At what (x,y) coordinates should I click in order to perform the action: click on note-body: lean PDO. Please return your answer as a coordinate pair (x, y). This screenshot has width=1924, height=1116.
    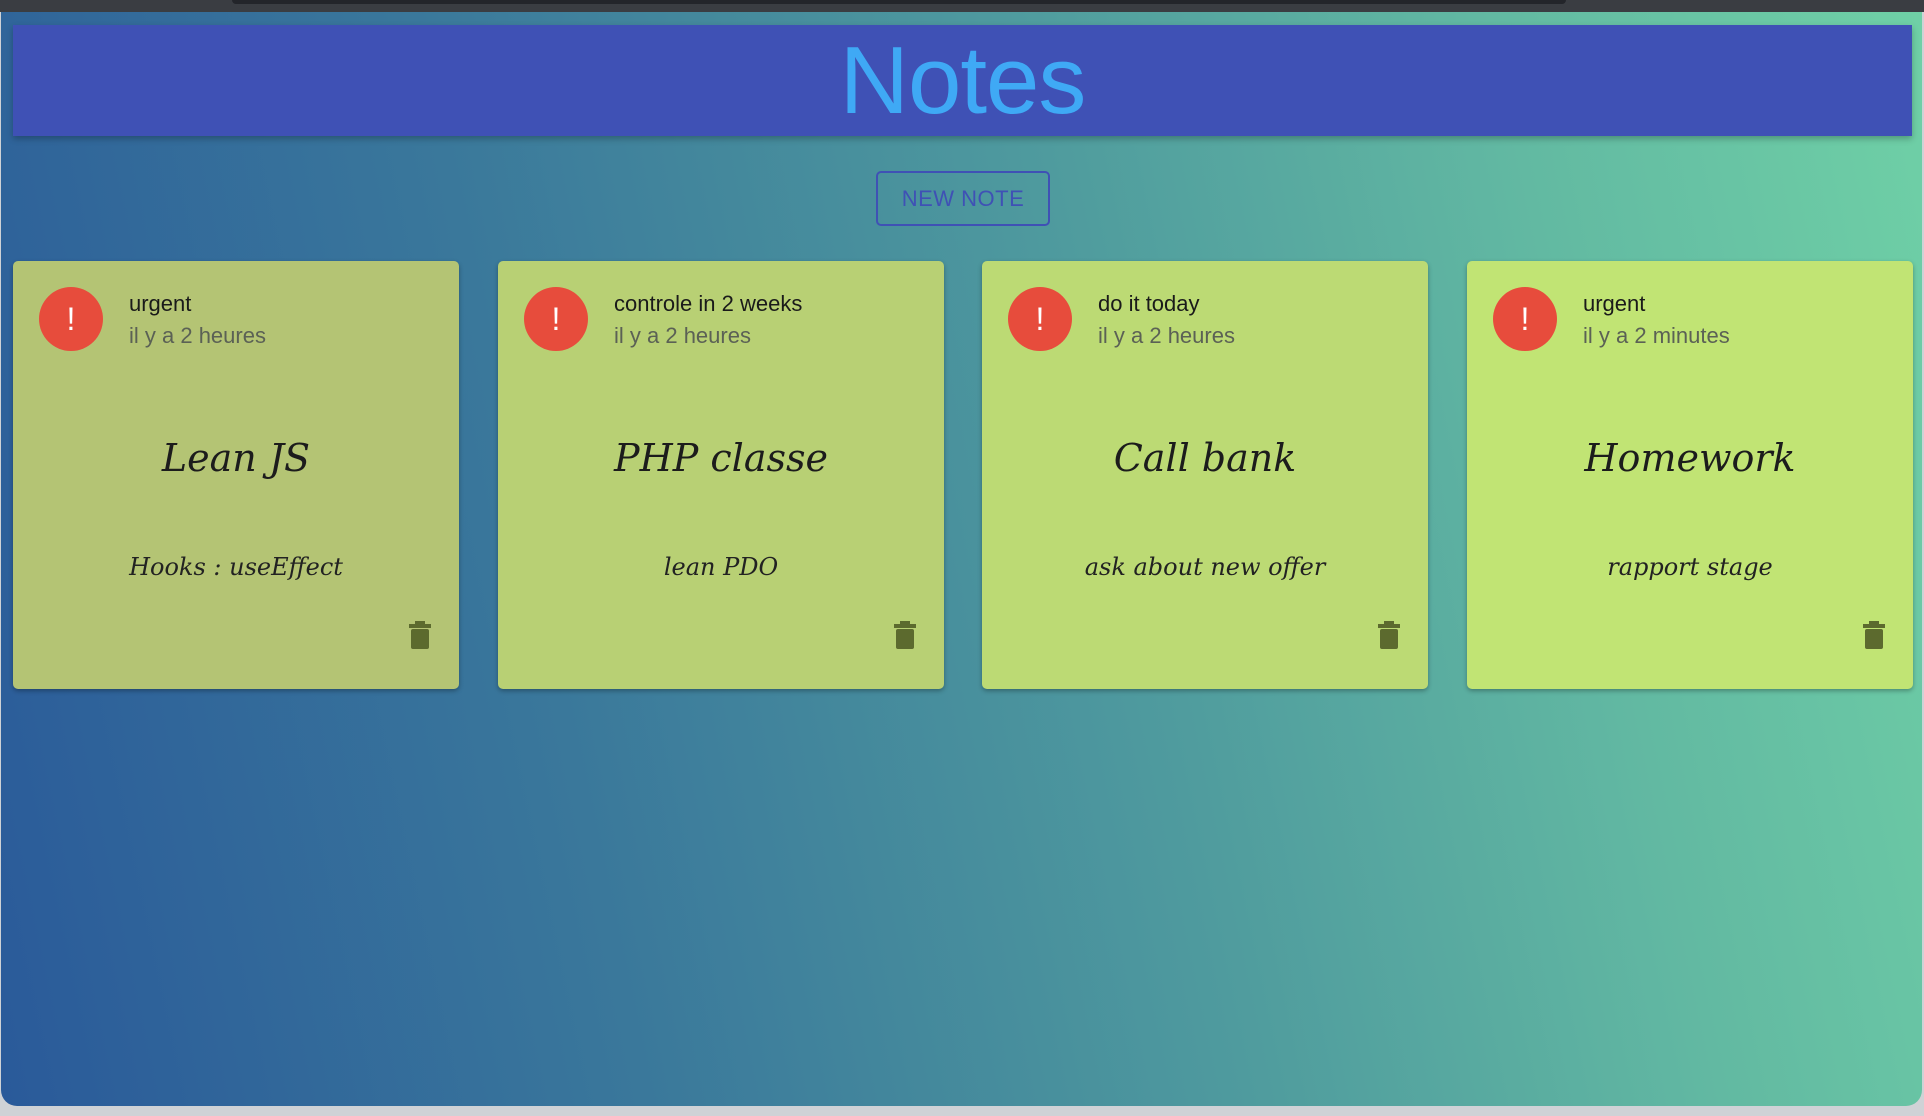
    Looking at the image, I should click on (721, 567).